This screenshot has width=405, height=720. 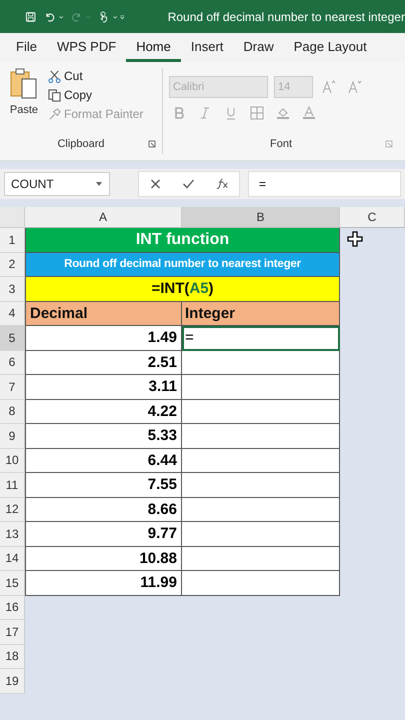 I want to click on clipboard-command: Cut, so click(x=96, y=76).